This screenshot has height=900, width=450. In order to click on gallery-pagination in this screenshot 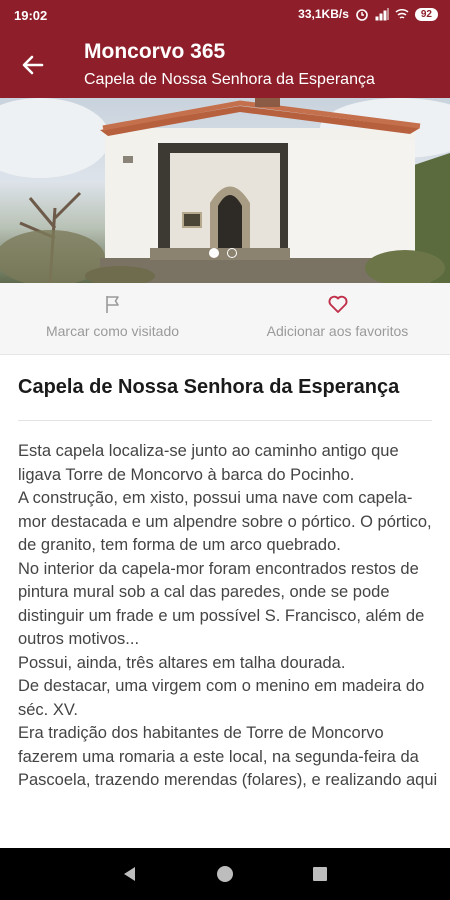, I will do `click(223, 253)`.